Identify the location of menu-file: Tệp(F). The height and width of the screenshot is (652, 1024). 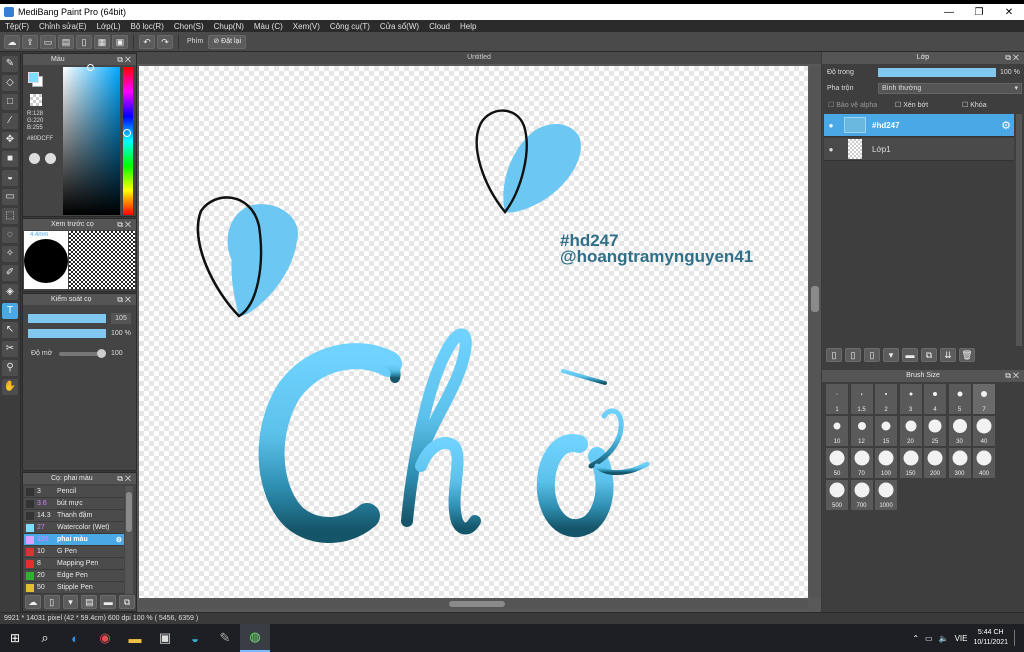
(17, 26).